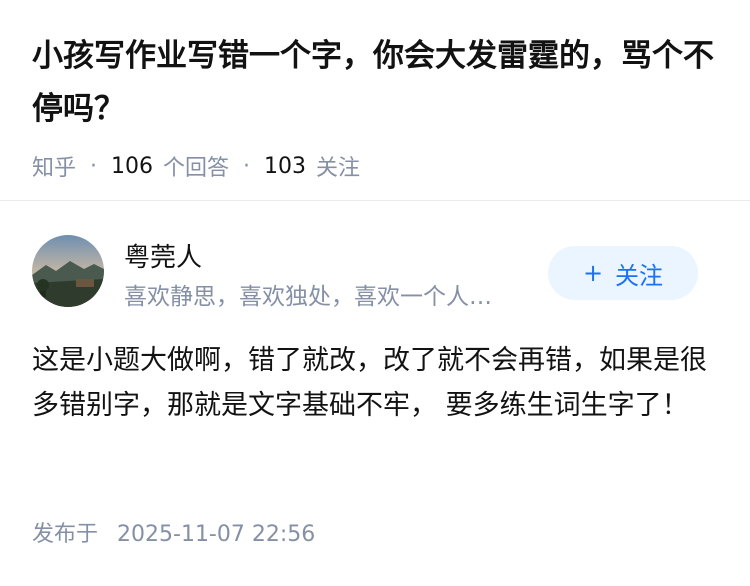 This screenshot has width=750, height=586. I want to click on answers-count: 106, so click(132, 166).